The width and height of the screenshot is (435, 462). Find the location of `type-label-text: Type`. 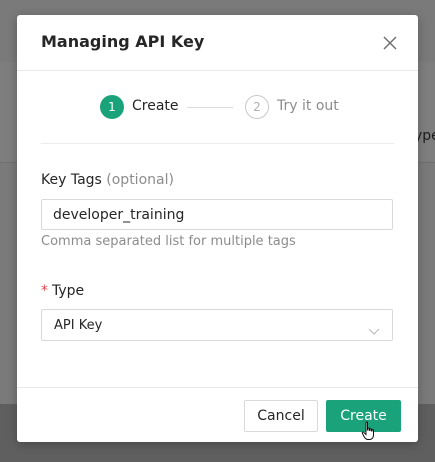

type-label-text: Type is located at coordinates (68, 291).